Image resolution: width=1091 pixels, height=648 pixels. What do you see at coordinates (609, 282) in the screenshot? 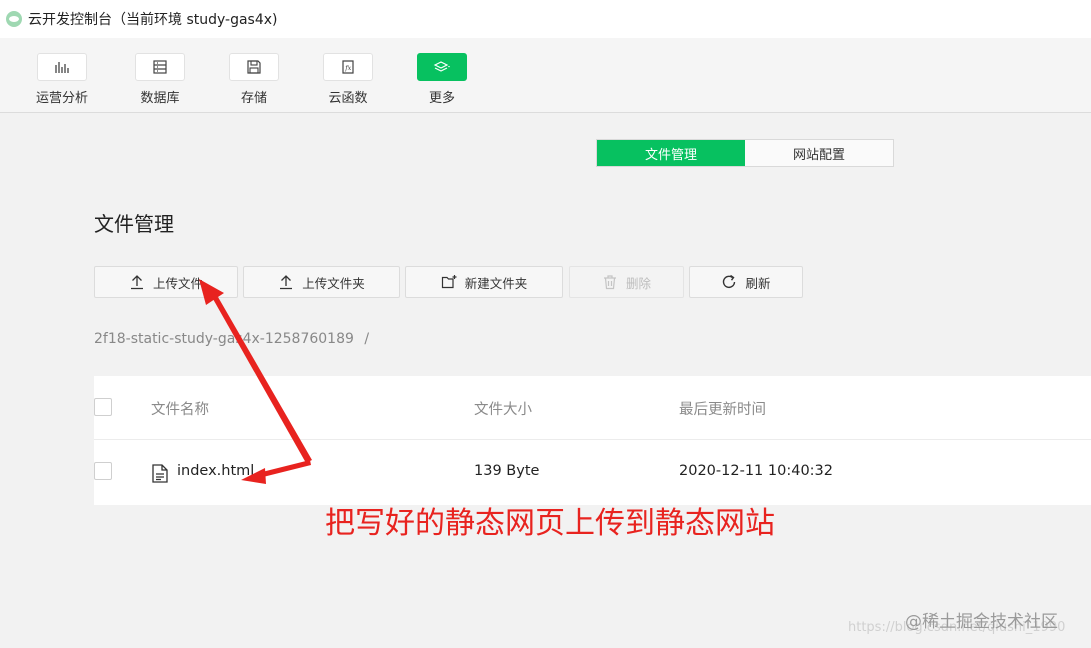
I see `trash-icon` at bounding box center [609, 282].